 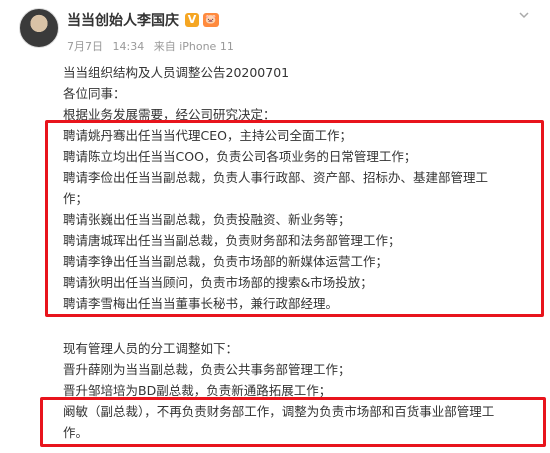 What do you see at coordinates (193, 46) in the screenshot?
I see `post-source: 来自 iPhone 11` at bounding box center [193, 46].